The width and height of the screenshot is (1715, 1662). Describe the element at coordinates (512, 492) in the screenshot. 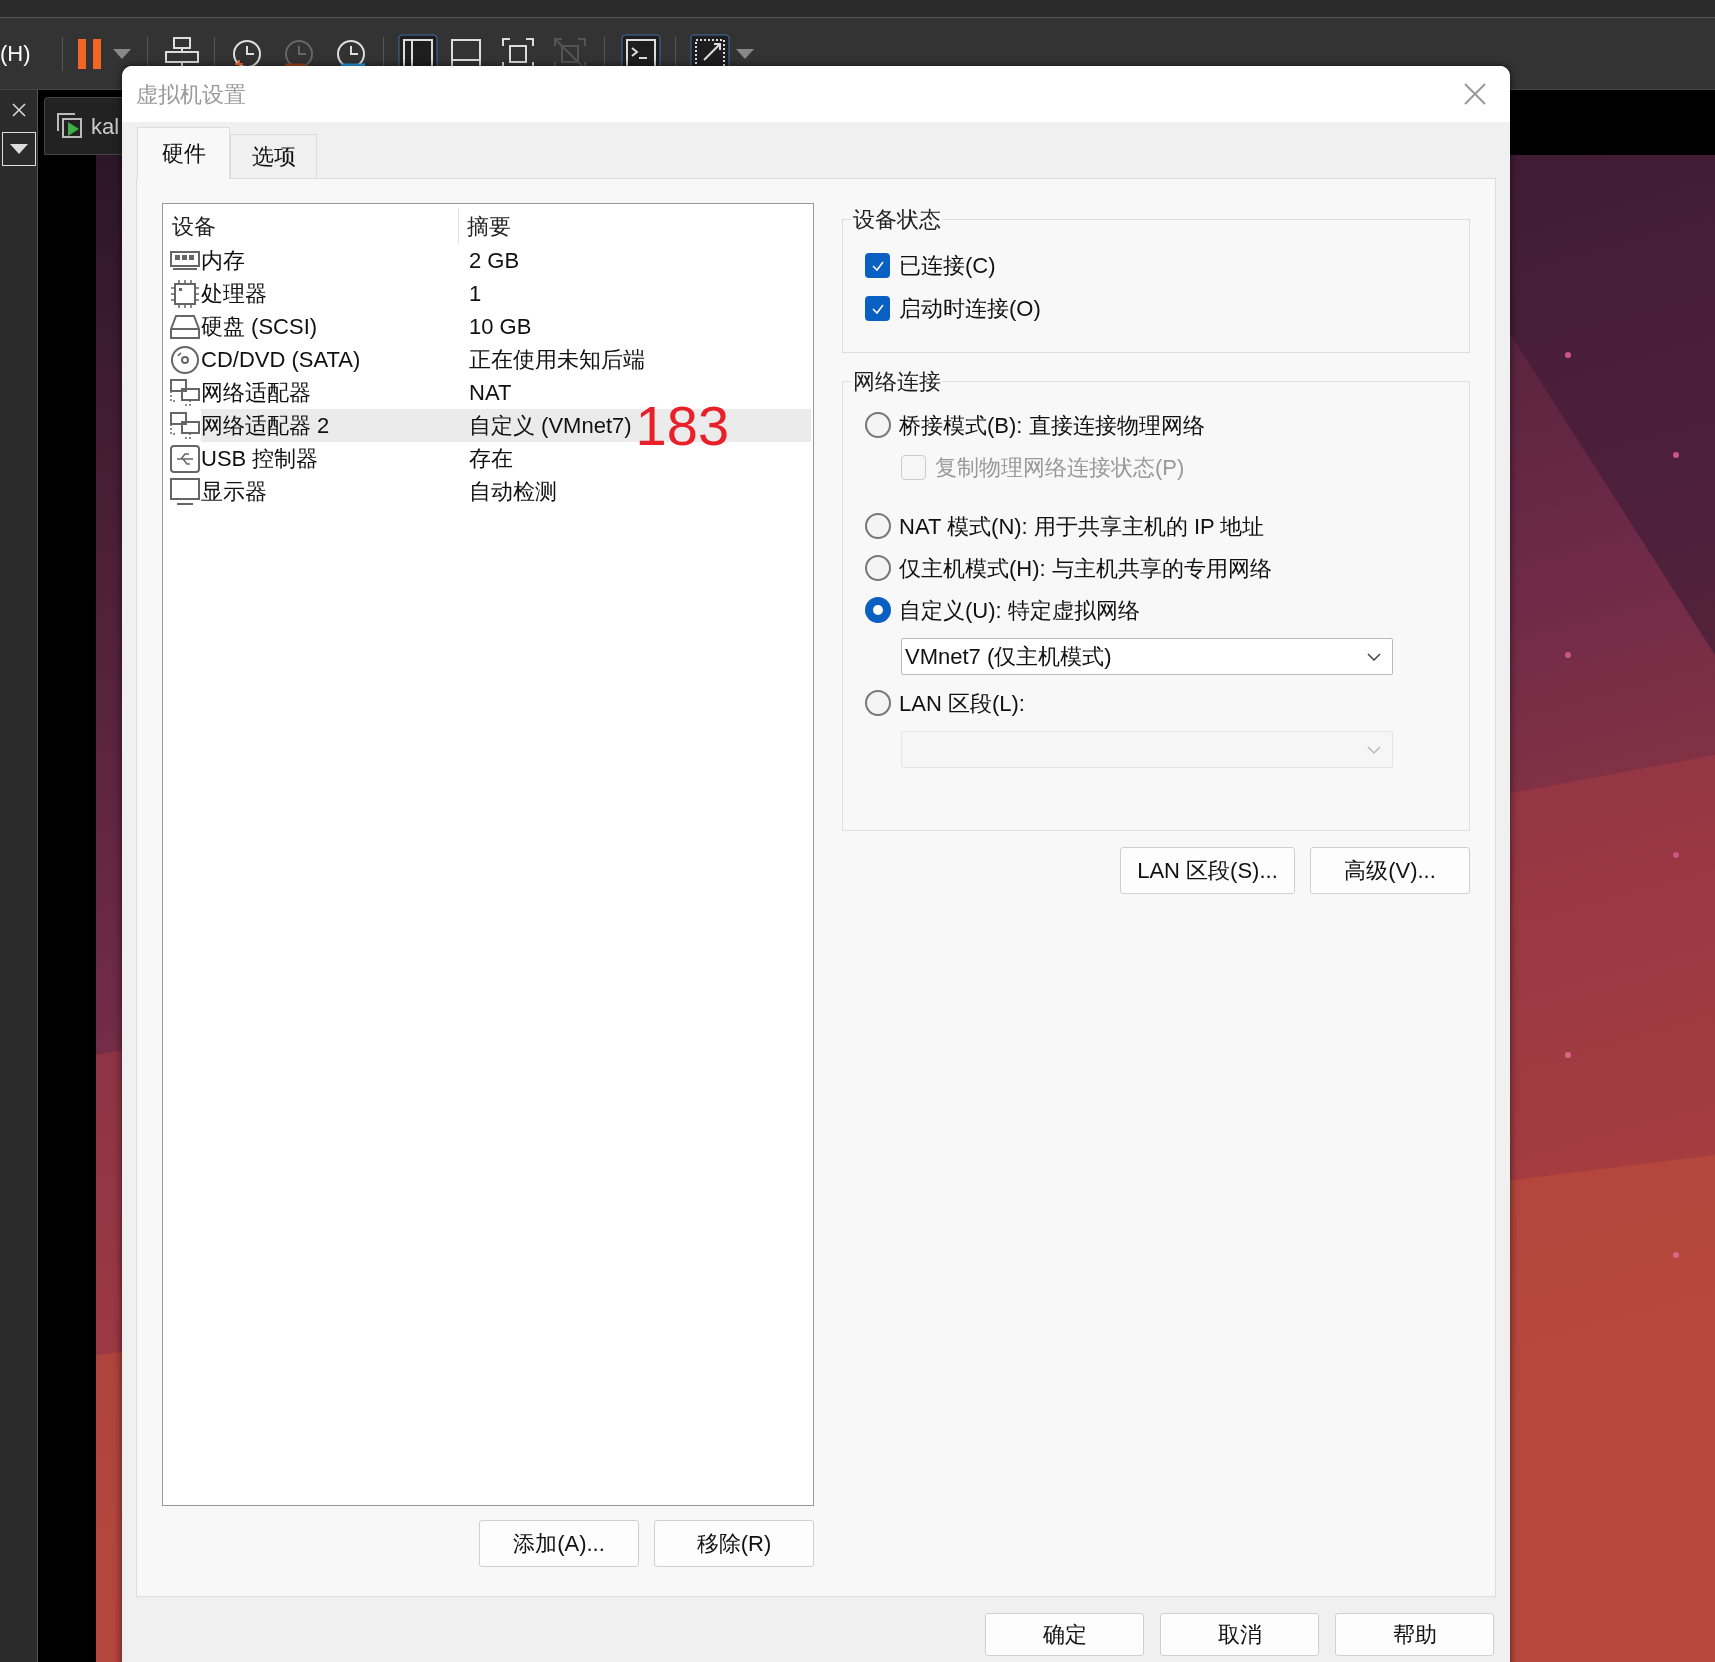

I see `device-summary: 自动检测` at that location.